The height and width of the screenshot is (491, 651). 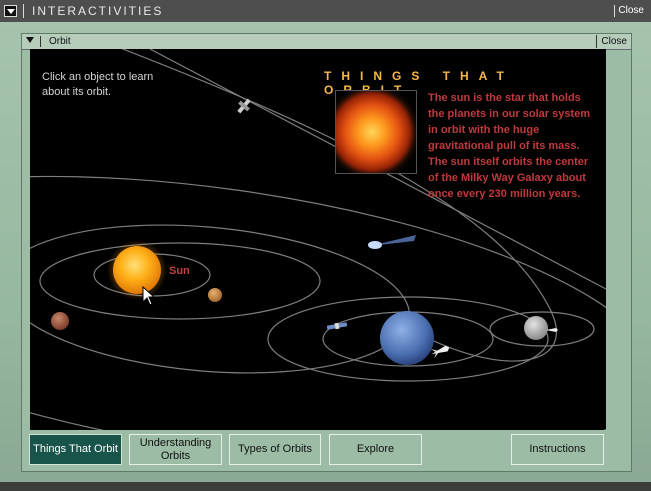 What do you see at coordinates (557, 449) in the screenshot?
I see `nav-instructions: Instructions` at bounding box center [557, 449].